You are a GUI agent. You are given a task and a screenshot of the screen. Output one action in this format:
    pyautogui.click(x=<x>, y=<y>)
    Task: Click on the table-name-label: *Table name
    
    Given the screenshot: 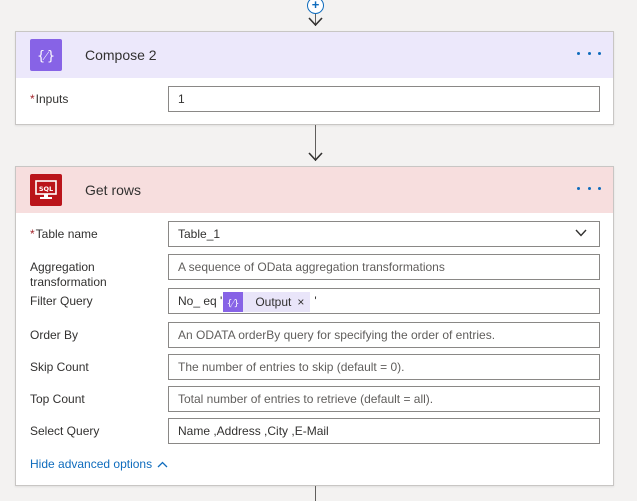 What is the action you would take?
    pyautogui.click(x=64, y=234)
    